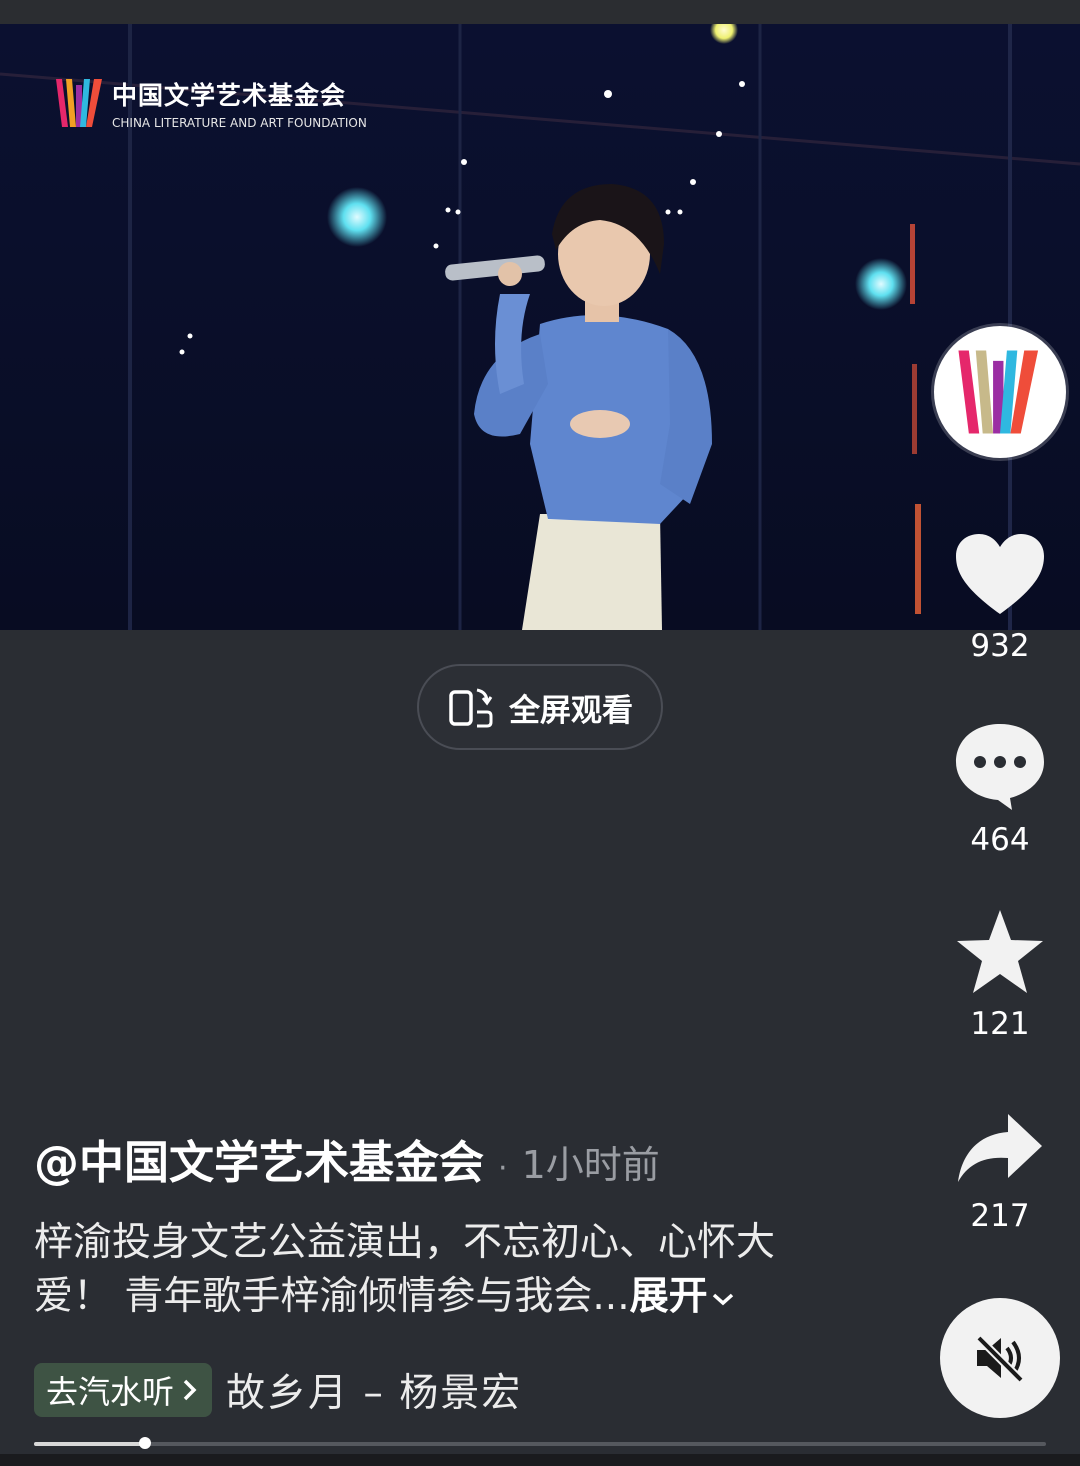  Describe the element at coordinates (540, 1460) in the screenshot. I see `bottom-strip` at that location.